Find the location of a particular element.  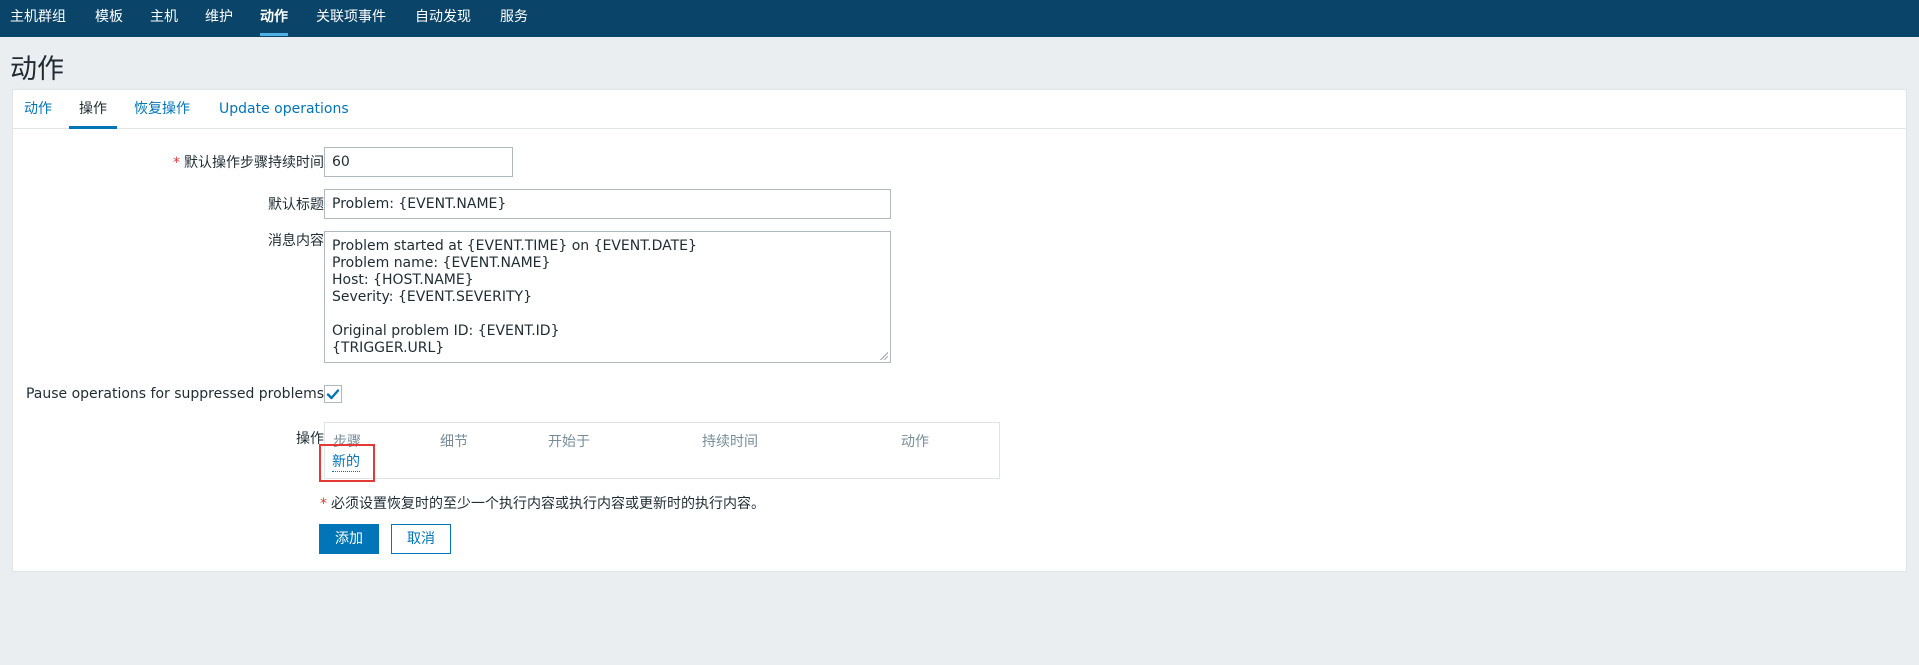

tab-action: 动作 is located at coordinates (38, 109).